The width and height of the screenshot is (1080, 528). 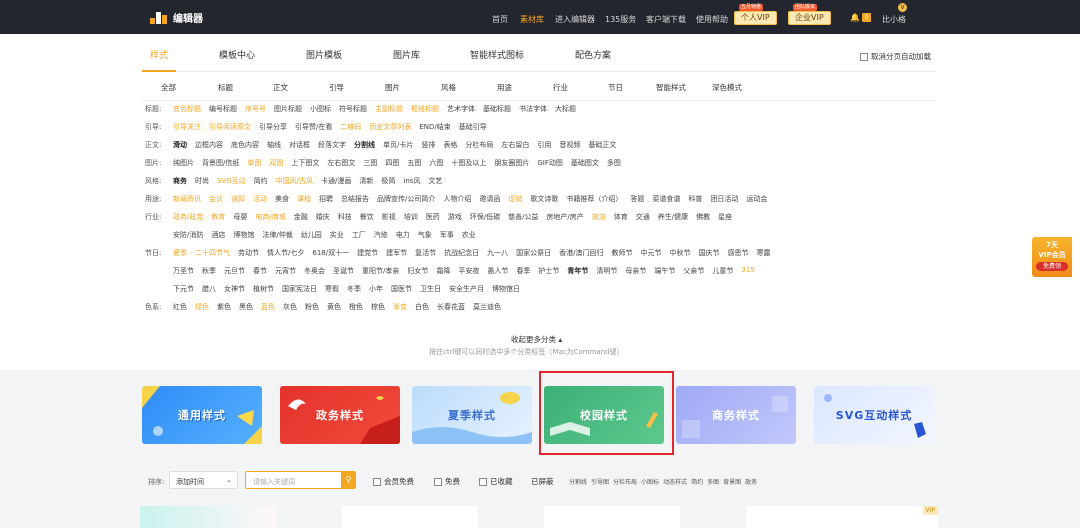 What do you see at coordinates (697, 481) in the screenshot?
I see `quick-tag: 简约` at bounding box center [697, 481].